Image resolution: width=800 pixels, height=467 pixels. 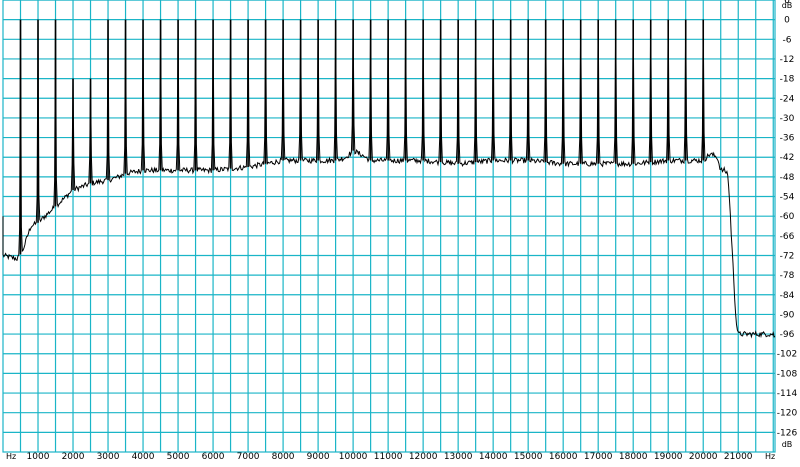 What do you see at coordinates (493, 457) in the screenshot?
I see `x-tick-label: 14000` at bounding box center [493, 457].